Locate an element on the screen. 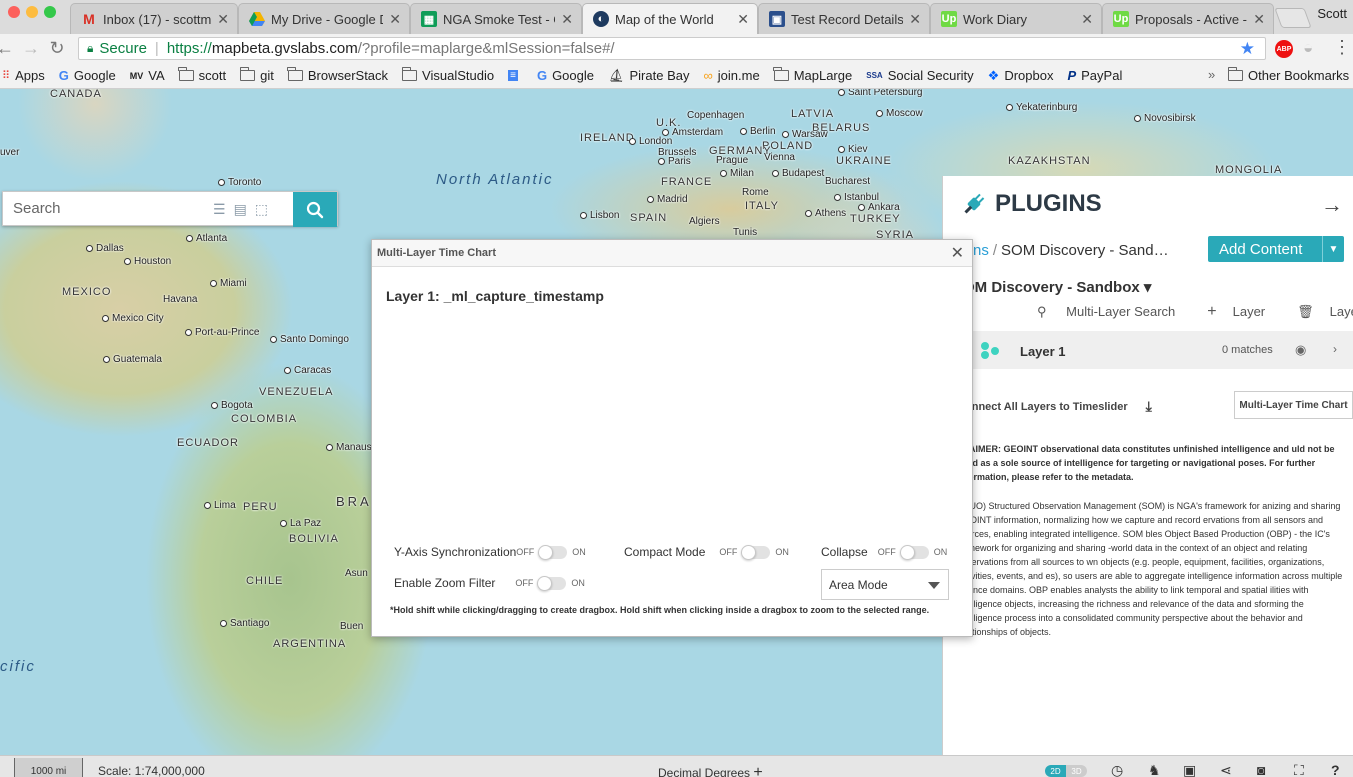 The width and height of the screenshot is (1353, 777). ssa-icon: SSA is located at coordinates (874, 75).